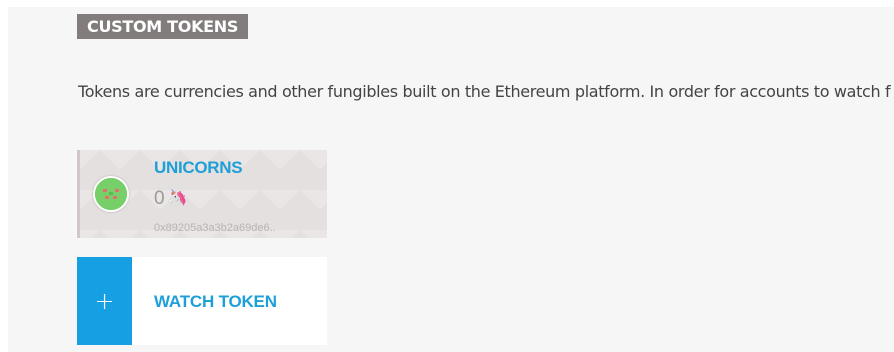 This screenshot has height=352, width=894. What do you see at coordinates (202, 194) in the screenshot?
I see `token-card-unicorns: UNICORNS 0 🦄 0x89205a3a3b2a69de6..` at bounding box center [202, 194].